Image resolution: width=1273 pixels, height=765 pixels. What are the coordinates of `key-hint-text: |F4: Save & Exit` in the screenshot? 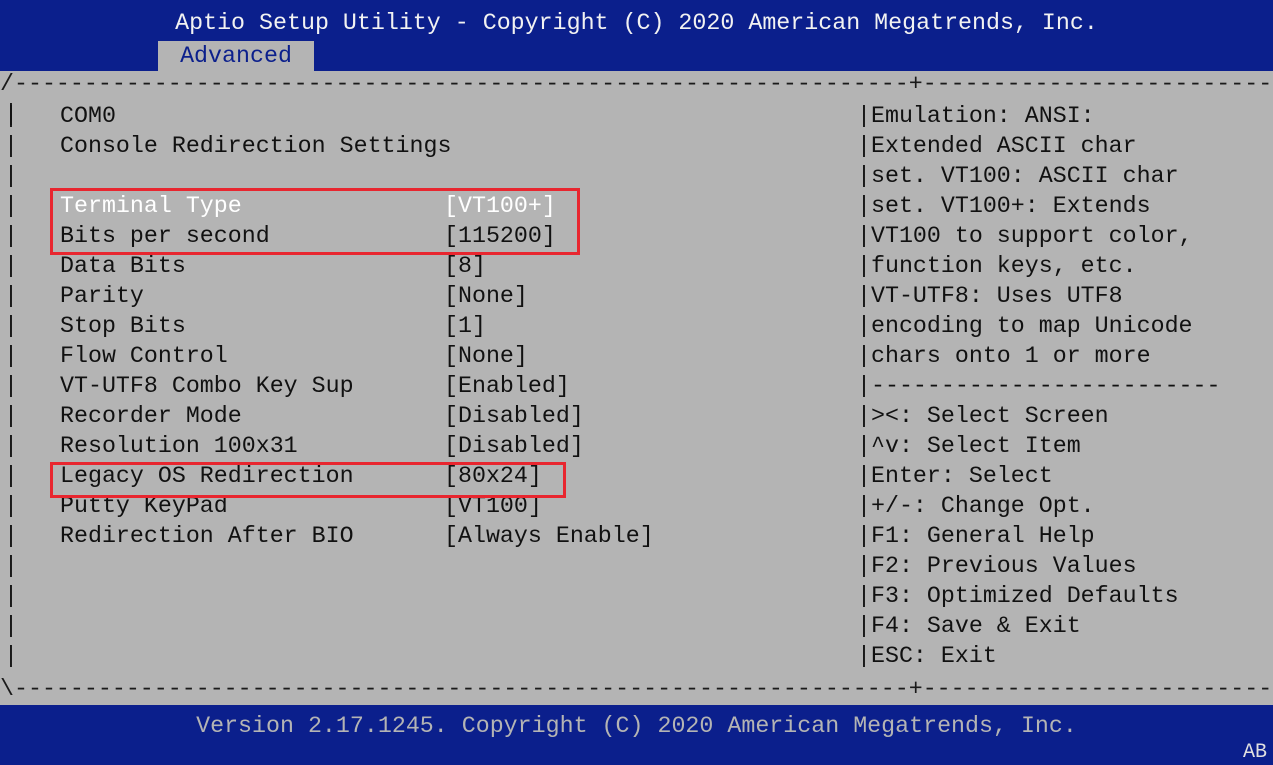 It's located at (969, 626).